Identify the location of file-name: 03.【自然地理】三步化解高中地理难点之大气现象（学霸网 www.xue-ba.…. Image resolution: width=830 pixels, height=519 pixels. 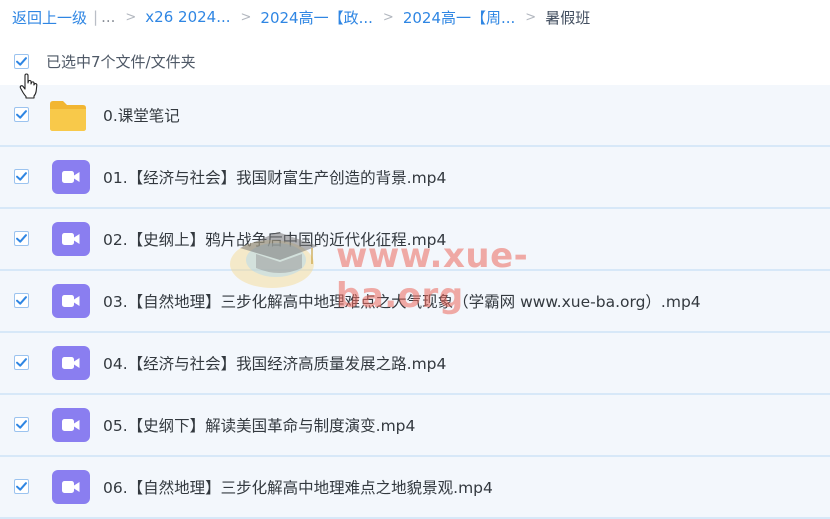
(402, 301).